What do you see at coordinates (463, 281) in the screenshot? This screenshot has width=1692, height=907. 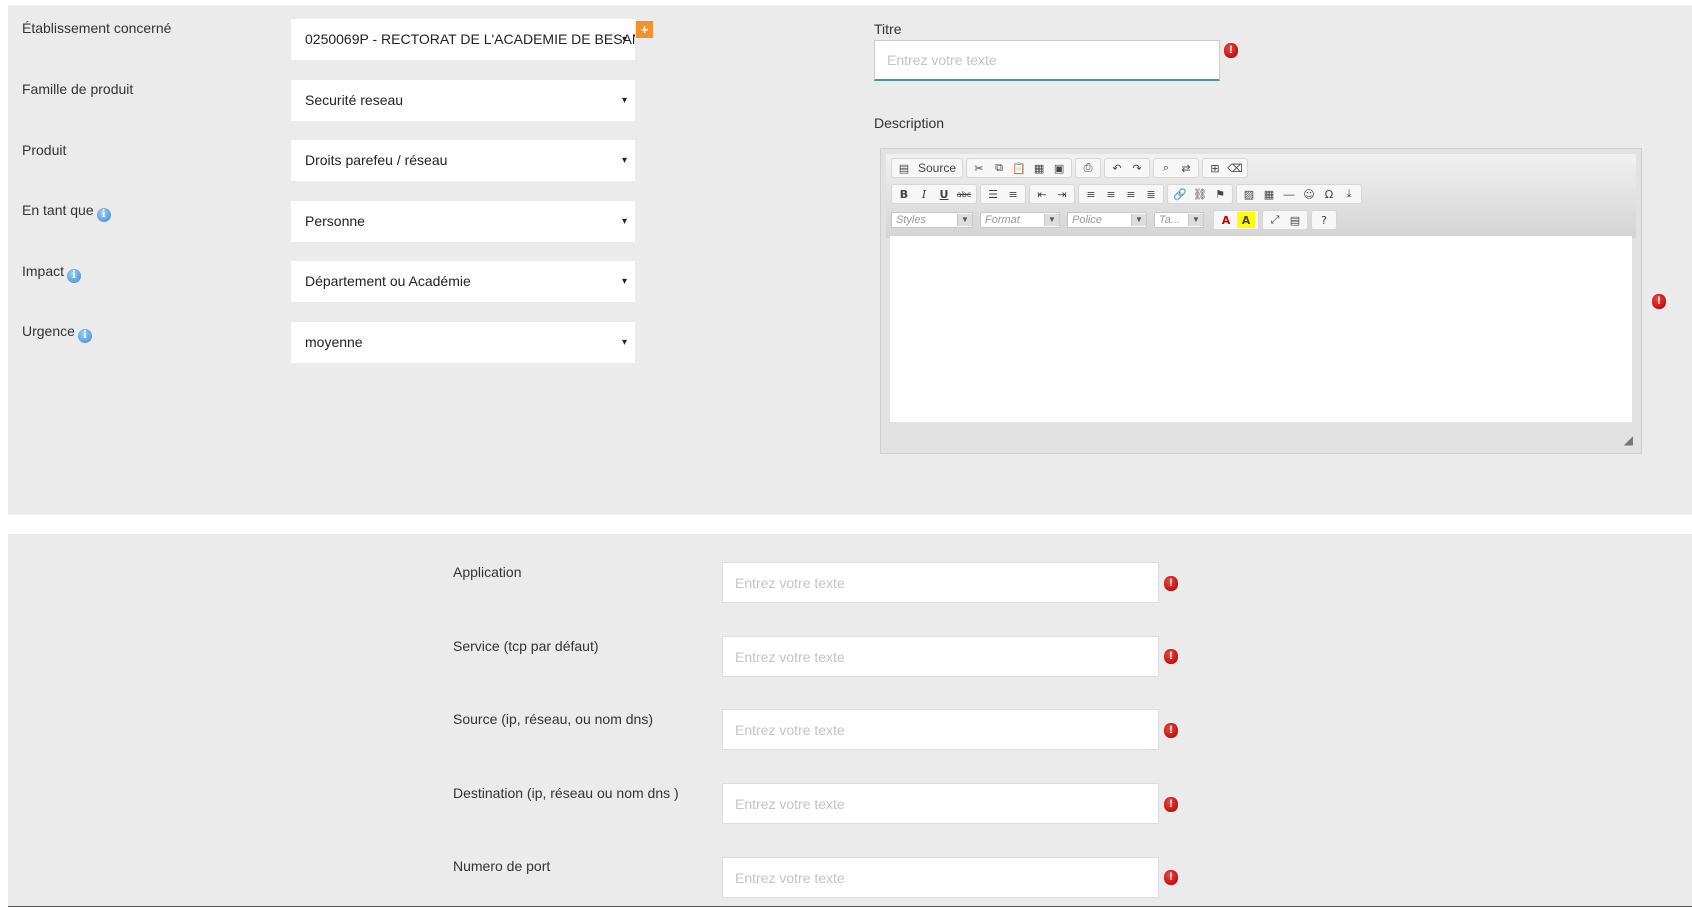 I see `impact-select: Département ou Académie ▾` at bounding box center [463, 281].